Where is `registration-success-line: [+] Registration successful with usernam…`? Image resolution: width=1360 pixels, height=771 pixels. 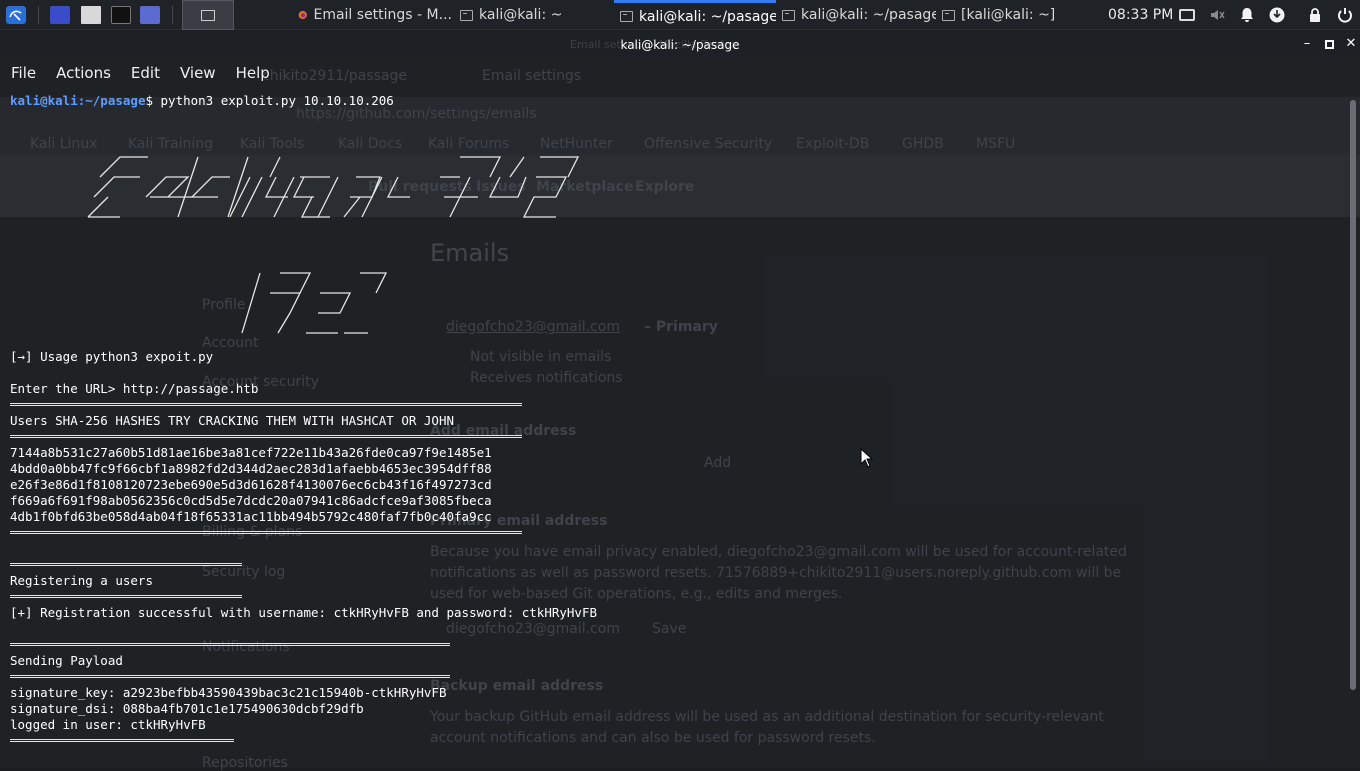
registration-success-line: [+] Registration successful with usernam… is located at coordinates (303, 612).